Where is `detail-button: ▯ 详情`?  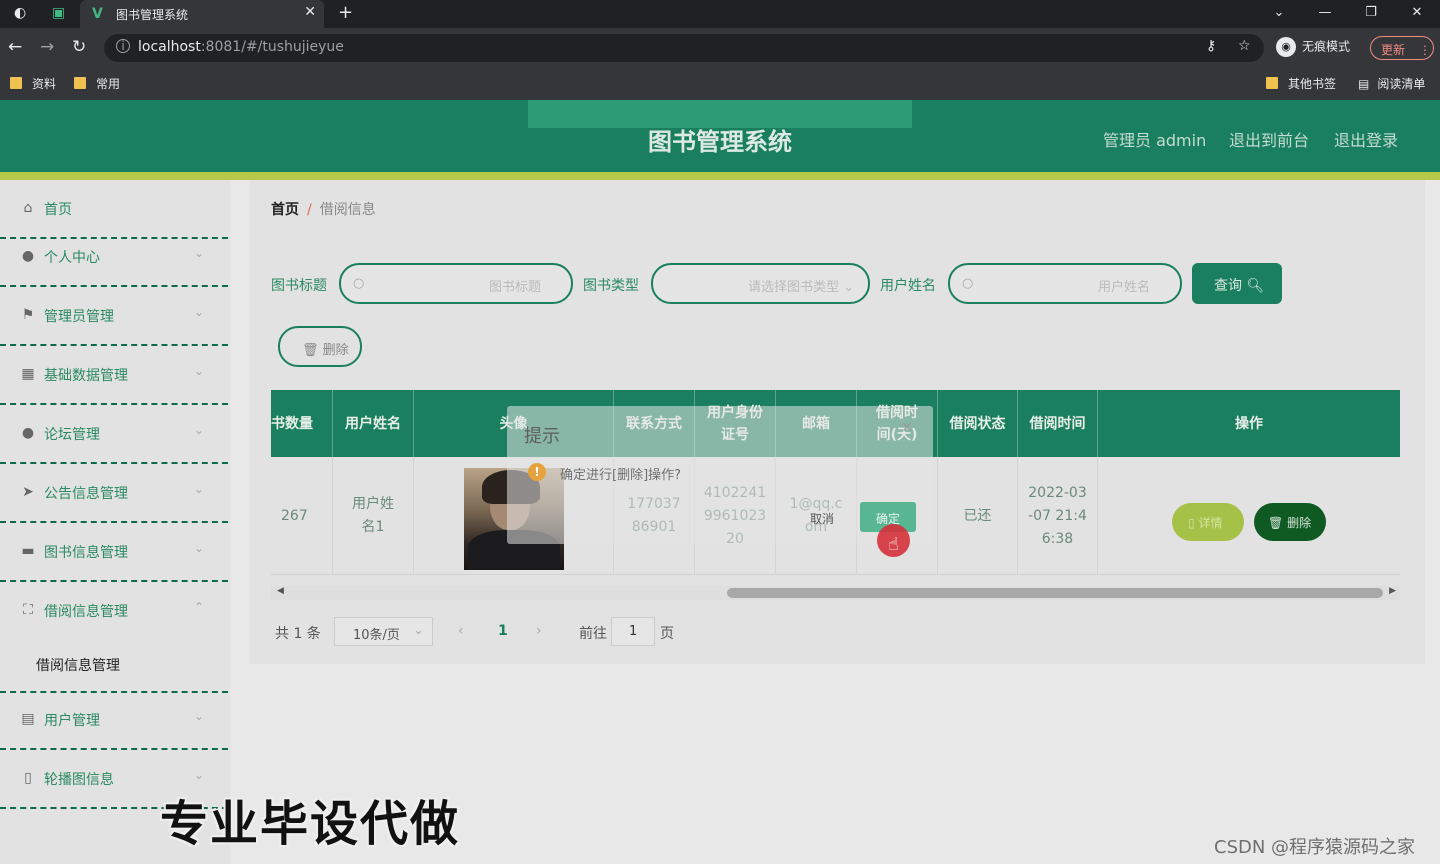
detail-button: ▯ 详情 is located at coordinates (1208, 522).